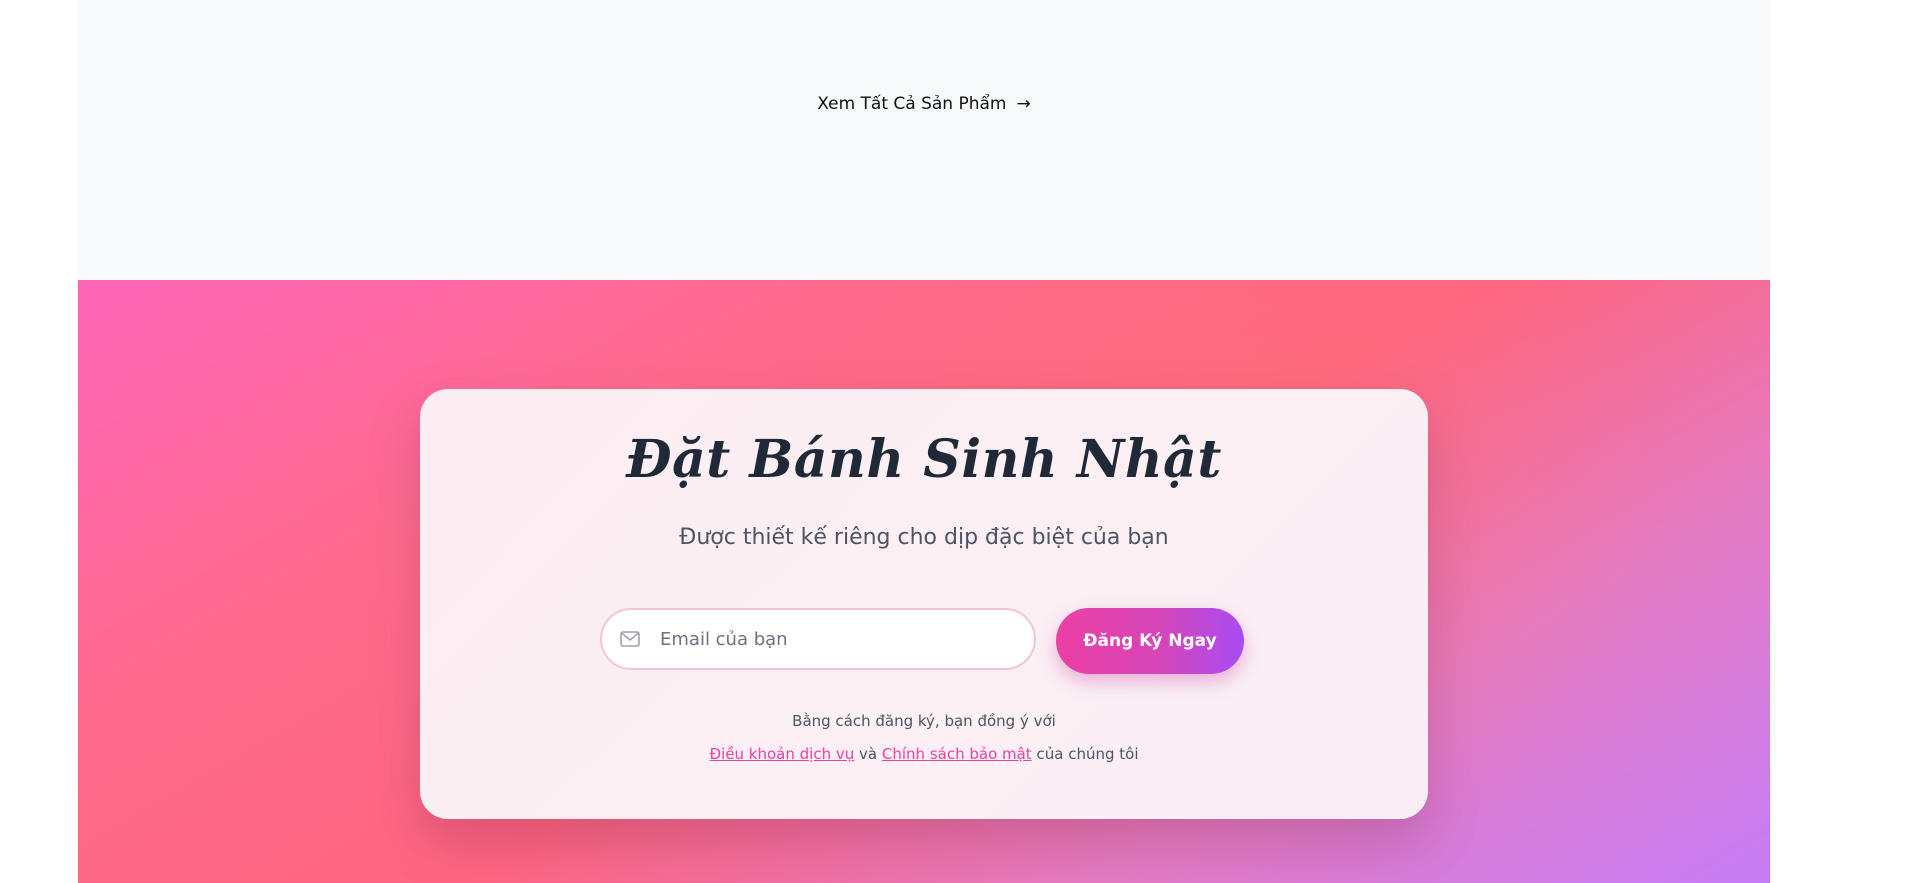 This screenshot has width=1908, height=883. What do you see at coordinates (1023, 104) in the screenshot?
I see `arrow-right-icon: →` at bounding box center [1023, 104].